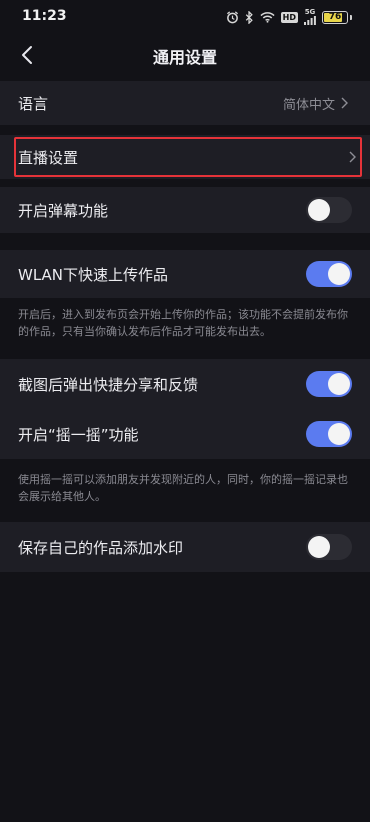 The image size is (370, 822). I want to click on page-title: 通用设置, so click(184, 57).